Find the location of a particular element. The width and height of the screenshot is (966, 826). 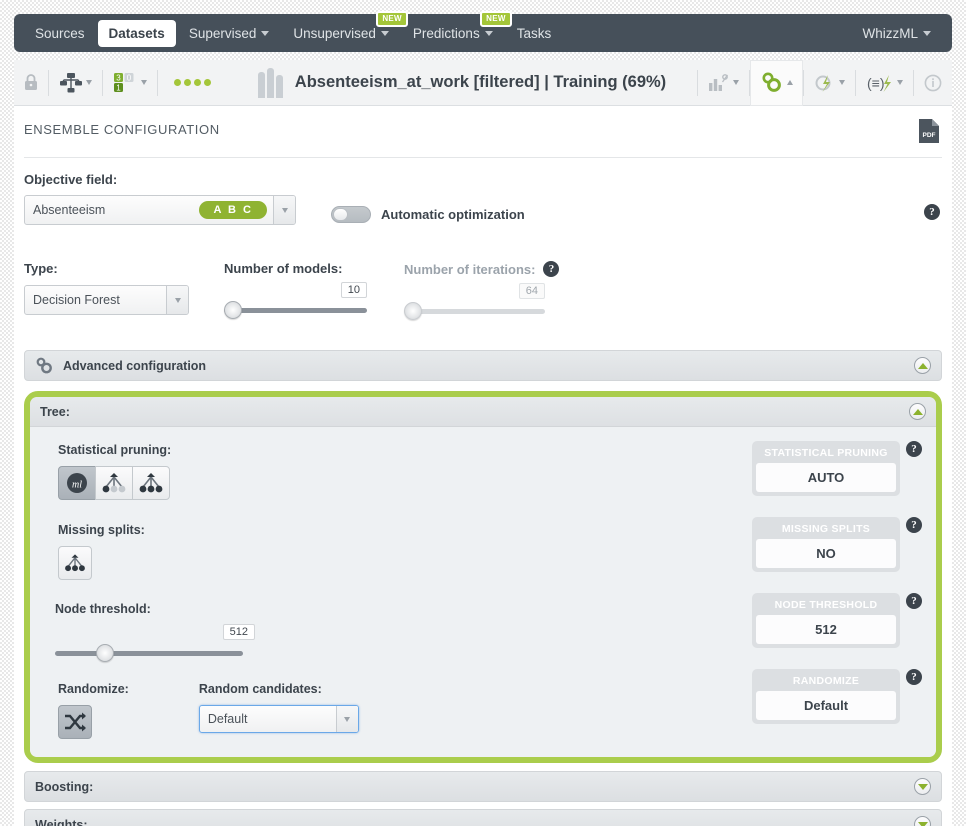

ensemble-icon is located at coordinates (270, 82).